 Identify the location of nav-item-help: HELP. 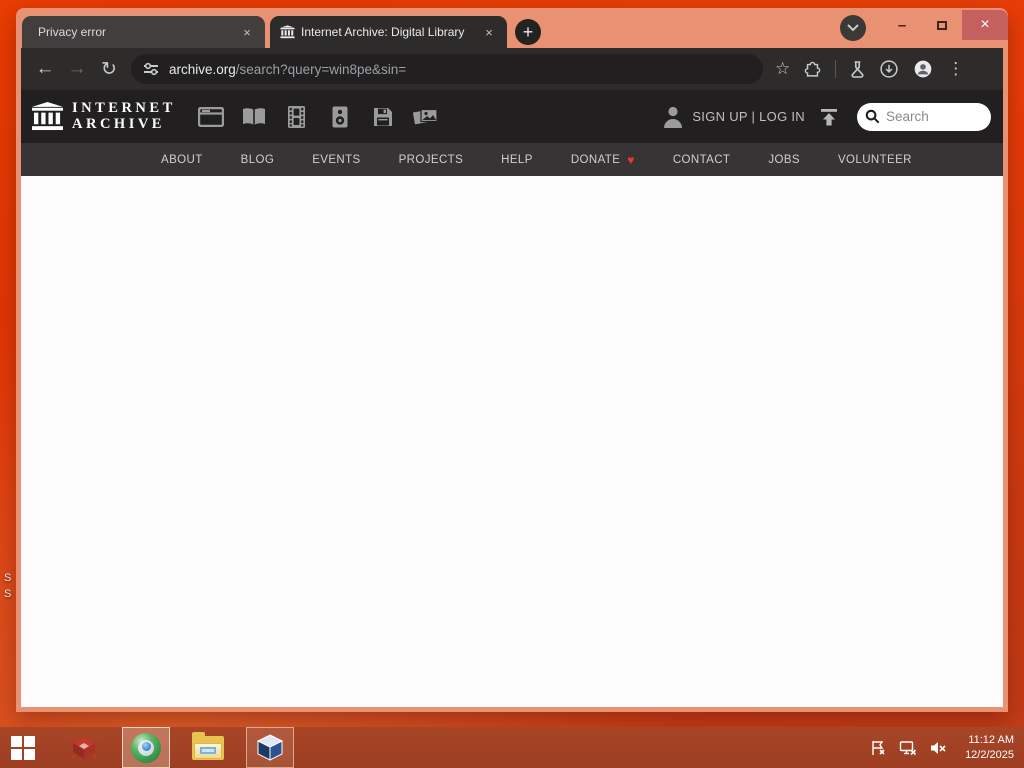
(517, 160).